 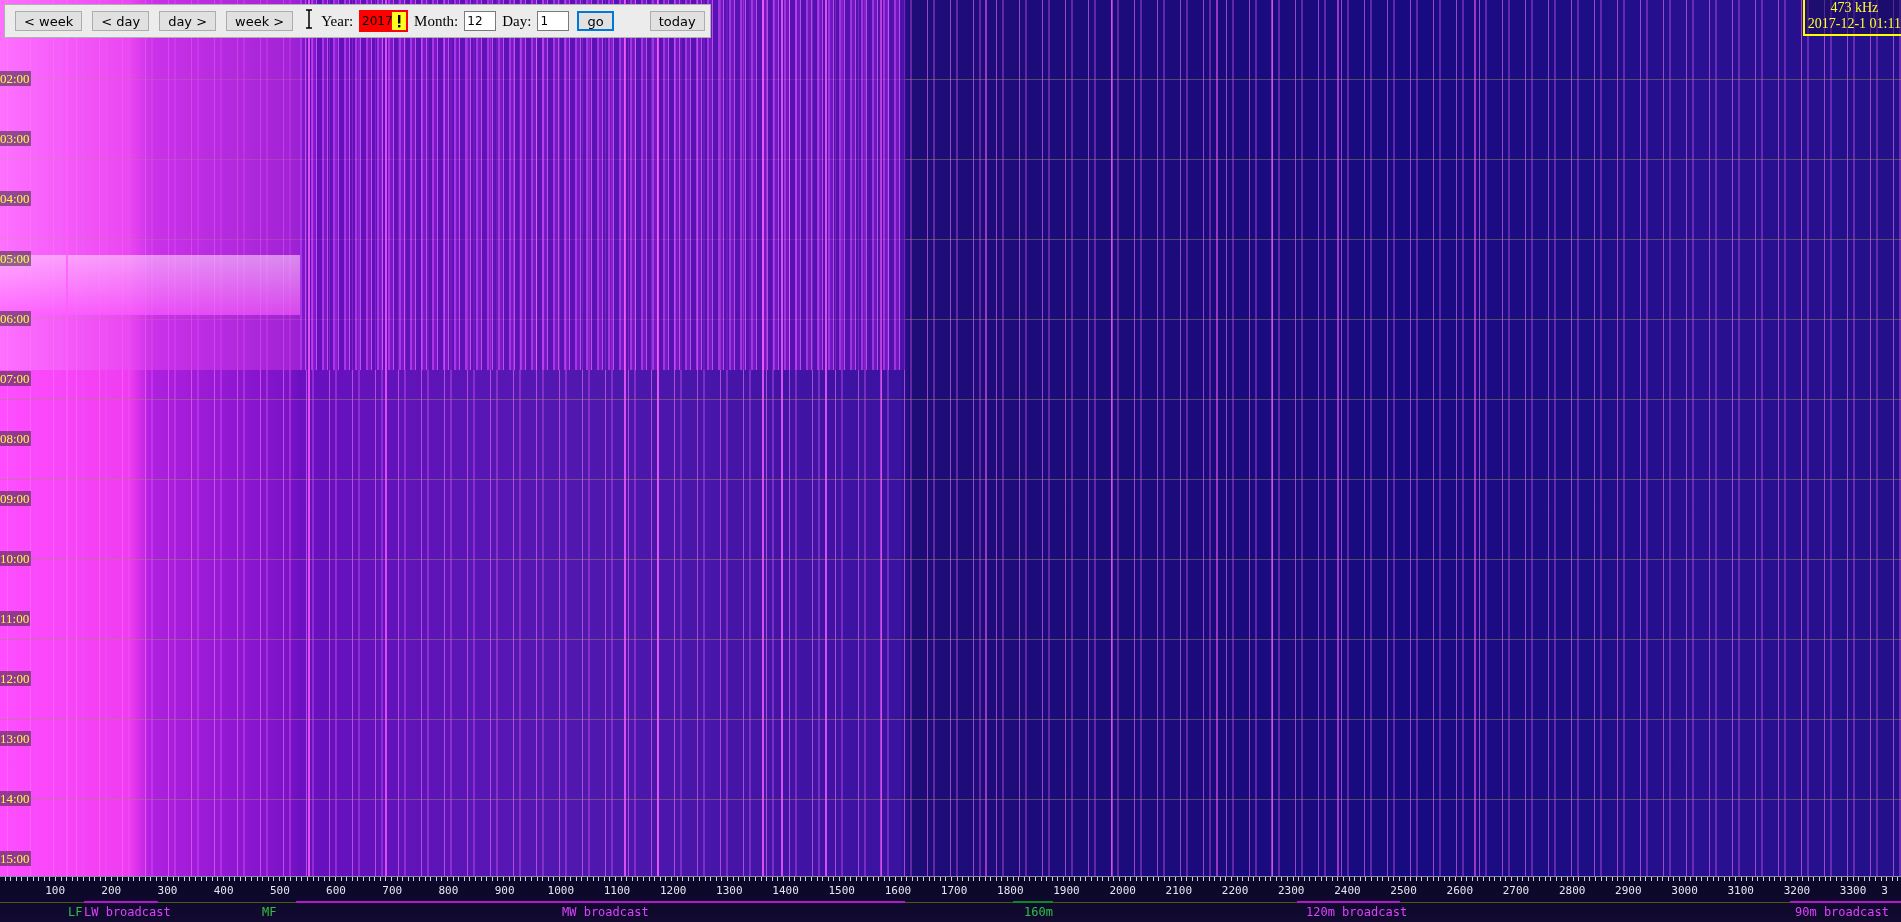 What do you see at coordinates (841, 890) in the screenshot?
I see `frequency-label: 1500` at bounding box center [841, 890].